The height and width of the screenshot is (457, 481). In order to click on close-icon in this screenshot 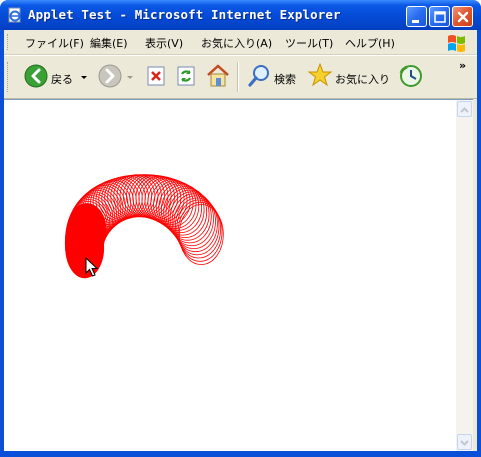, I will do `click(463, 17)`.